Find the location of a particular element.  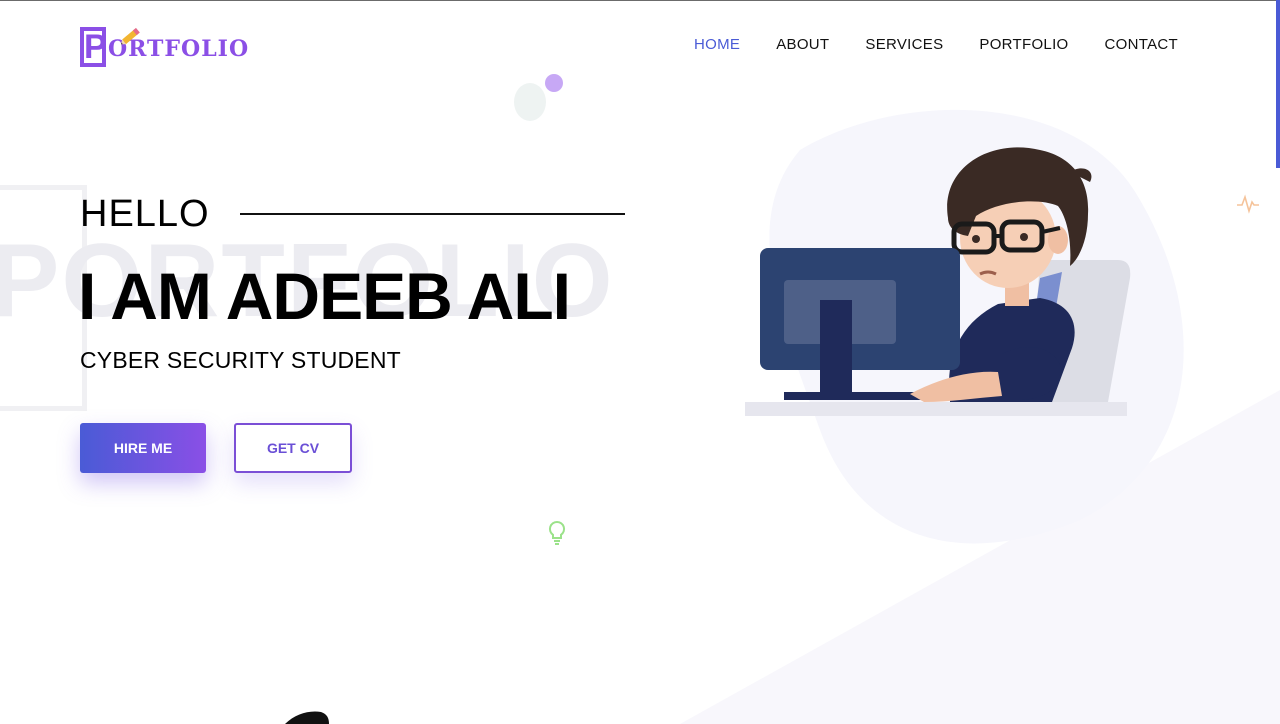

nav-services: SERVICES is located at coordinates (904, 44).